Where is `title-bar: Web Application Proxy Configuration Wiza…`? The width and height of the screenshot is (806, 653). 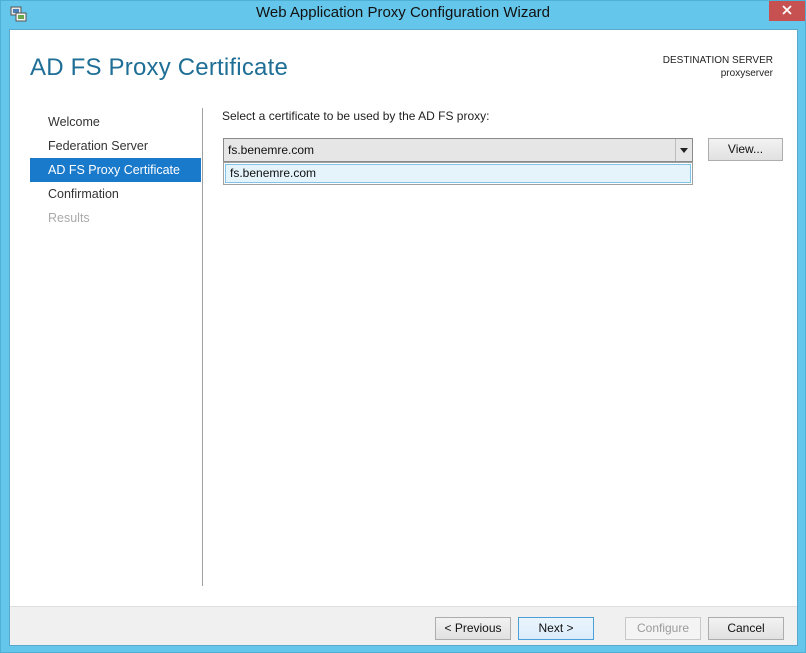 title-bar: Web Application Proxy Configuration Wiza… is located at coordinates (403, 14).